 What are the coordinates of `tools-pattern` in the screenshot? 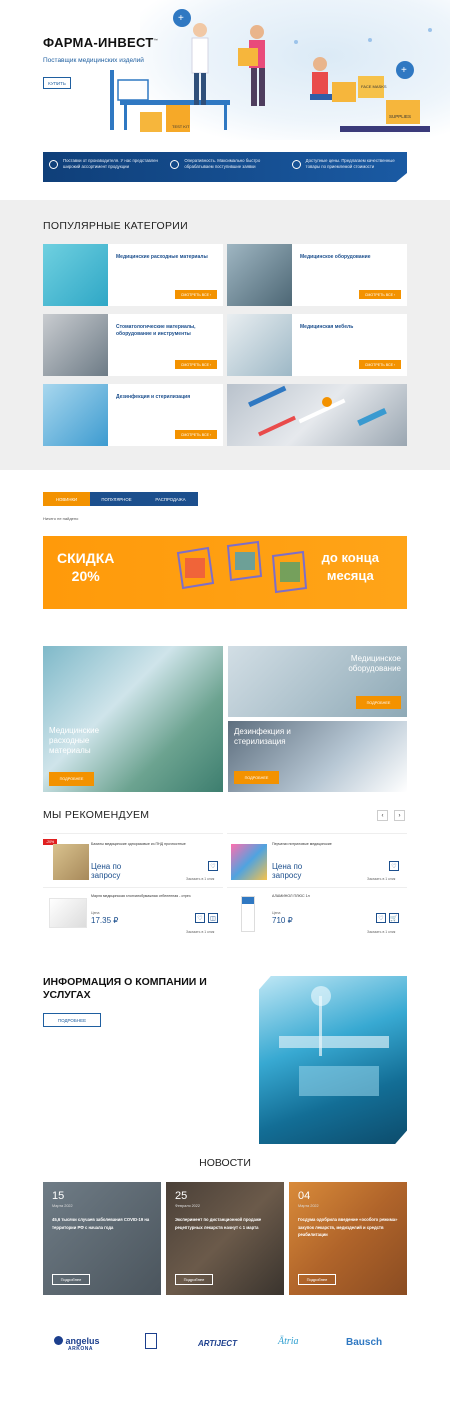 It's located at (317, 411).